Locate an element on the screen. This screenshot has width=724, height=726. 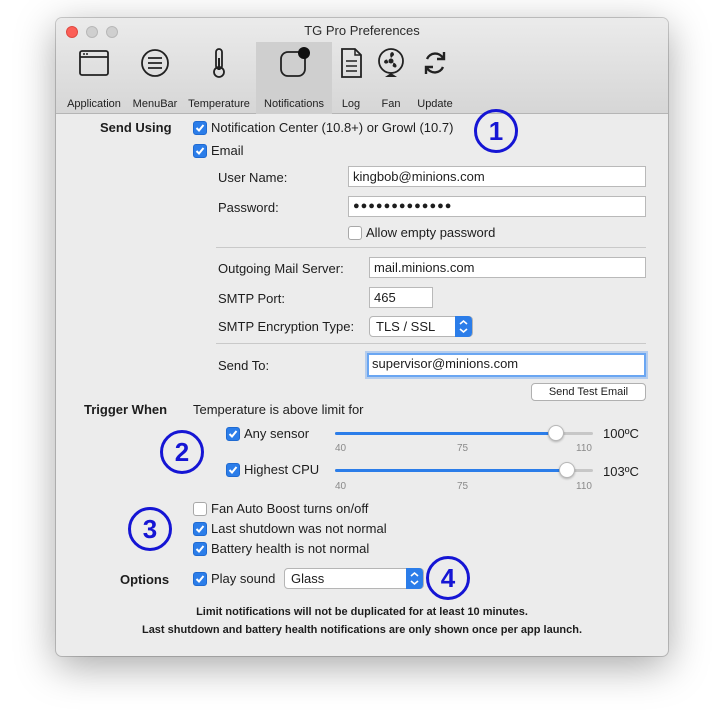
username-label: User Name: is located at coordinates (253, 177).